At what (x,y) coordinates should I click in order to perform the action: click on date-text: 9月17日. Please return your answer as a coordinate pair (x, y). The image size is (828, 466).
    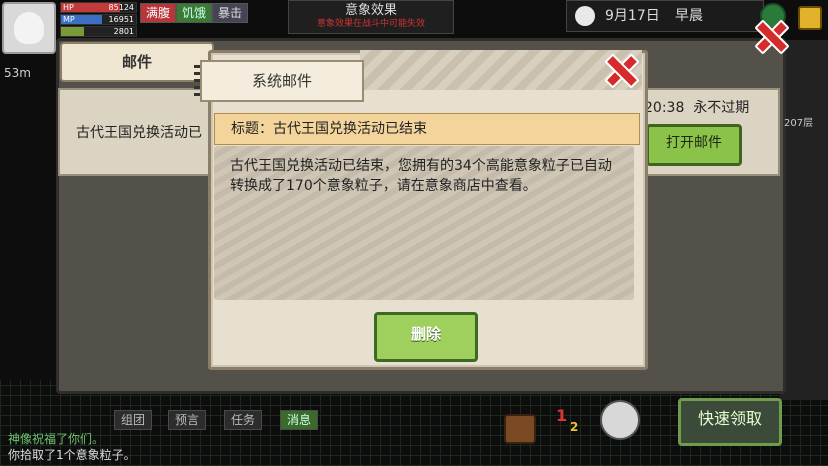
    Looking at the image, I should click on (632, 16).